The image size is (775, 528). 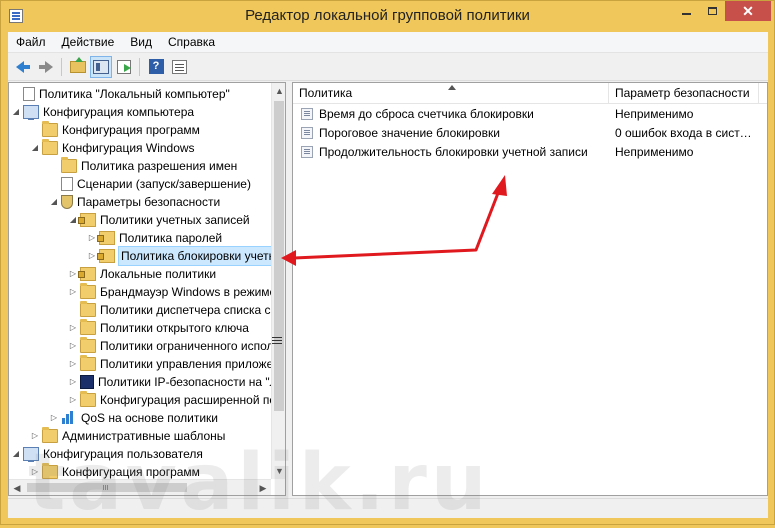 What do you see at coordinates (159, 166) in the screenshot?
I see `tree-node-label: Политика разрешения имен` at bounding box center [159, 166].